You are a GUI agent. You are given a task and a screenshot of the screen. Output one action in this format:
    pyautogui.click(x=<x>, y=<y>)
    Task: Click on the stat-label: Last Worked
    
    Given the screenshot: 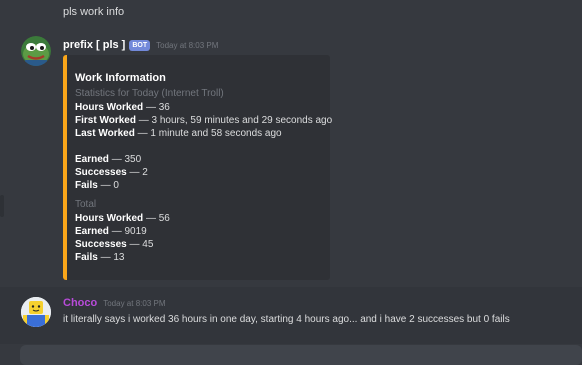 What is the action you would take?
    pyautogui.click(x=105, y=133)
    